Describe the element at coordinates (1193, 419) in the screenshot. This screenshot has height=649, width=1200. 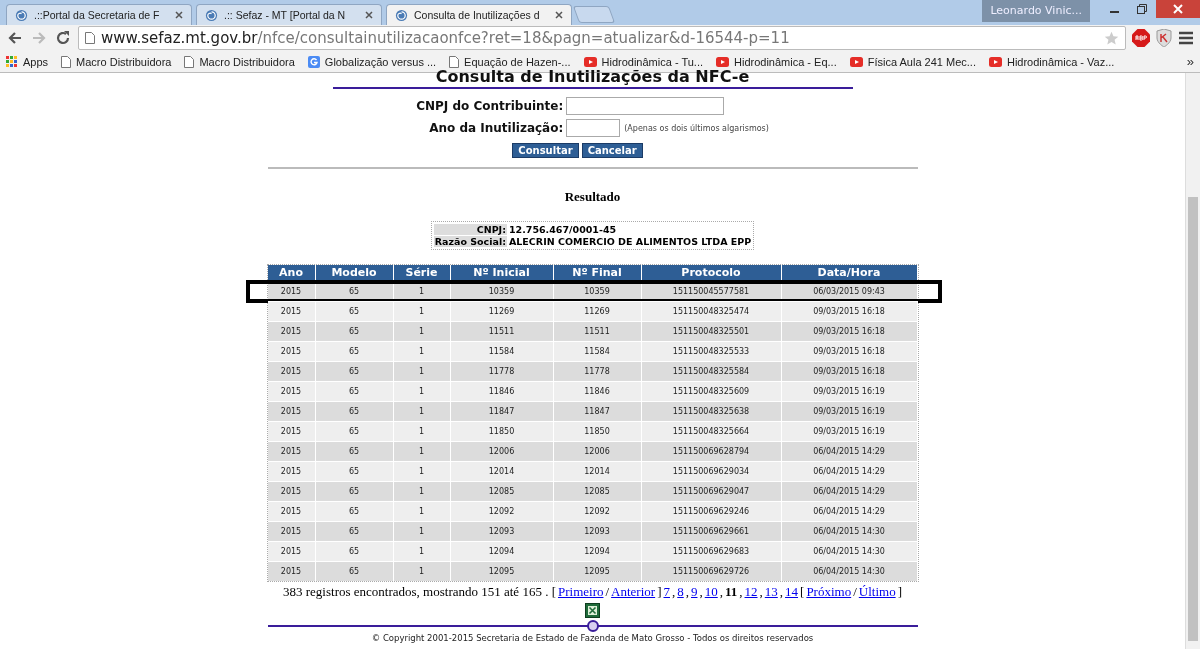
I see `scrollbar-thumb` at that location.